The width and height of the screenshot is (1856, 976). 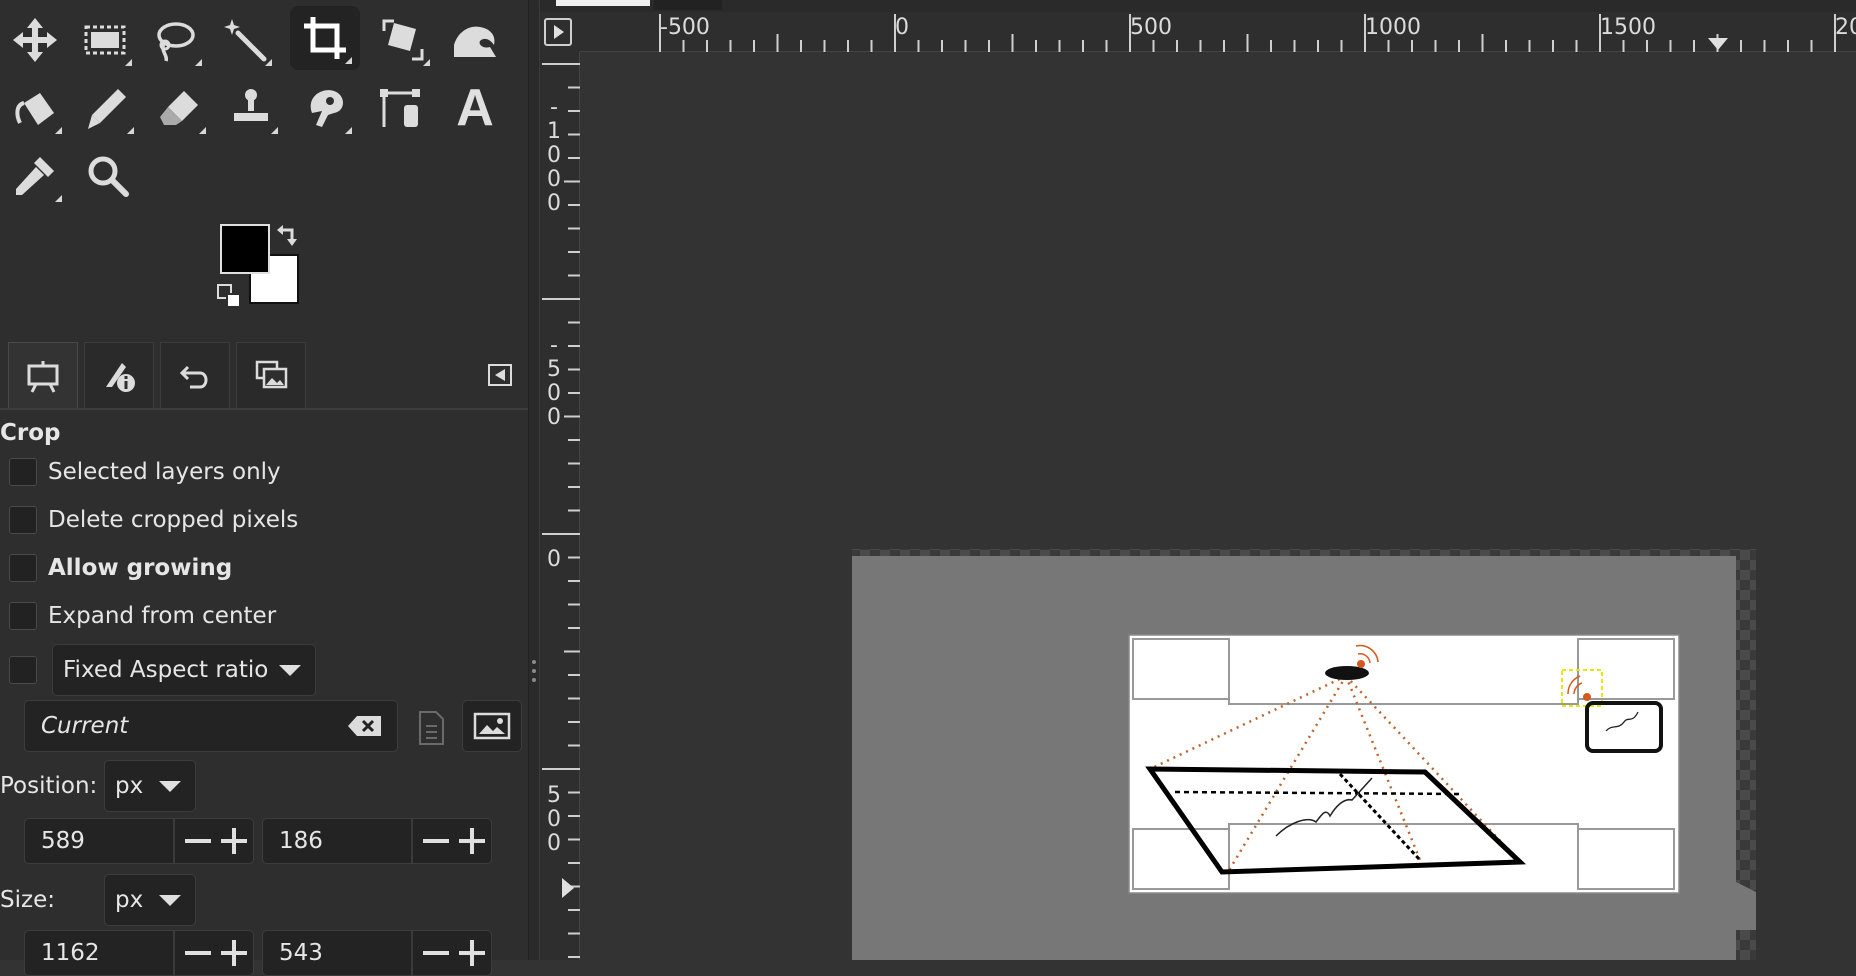 What do you see at coordinates (1628, 27) in the screenshot?
I see `ruler-label: 1500` at bounding box center [1628, 27].